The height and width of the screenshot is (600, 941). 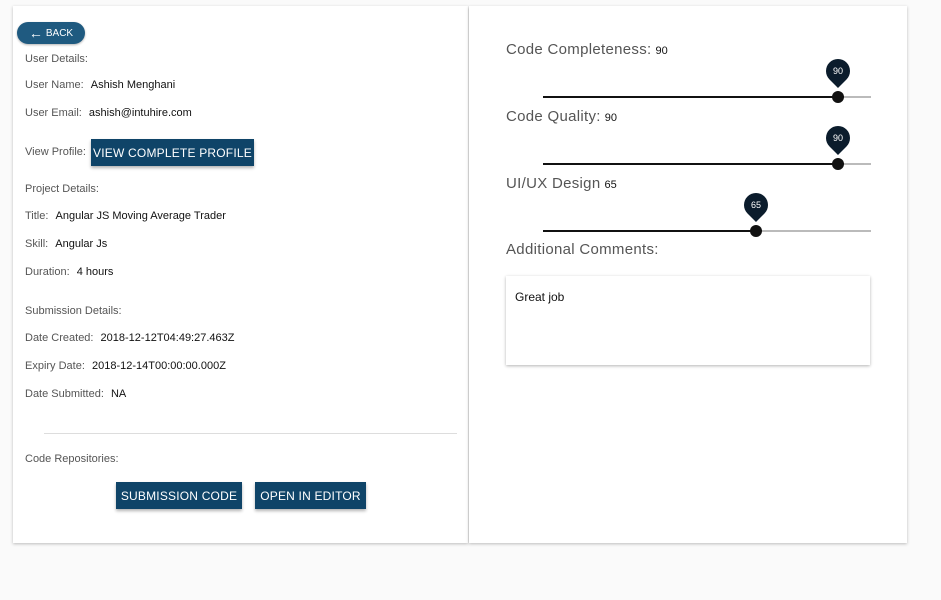 What do you see at coordinates (310, 495) in the screenshot?
I see `open-in-editor-button: OPEN IN EDITOR` at bounding box center [310, 495].